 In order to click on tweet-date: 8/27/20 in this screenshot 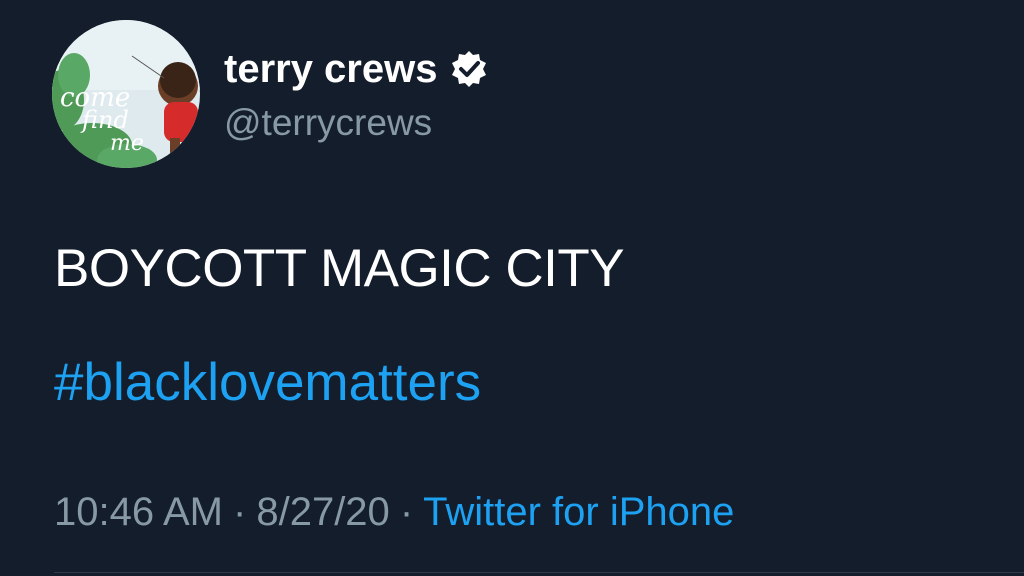, I will do `click(322, 512)`.